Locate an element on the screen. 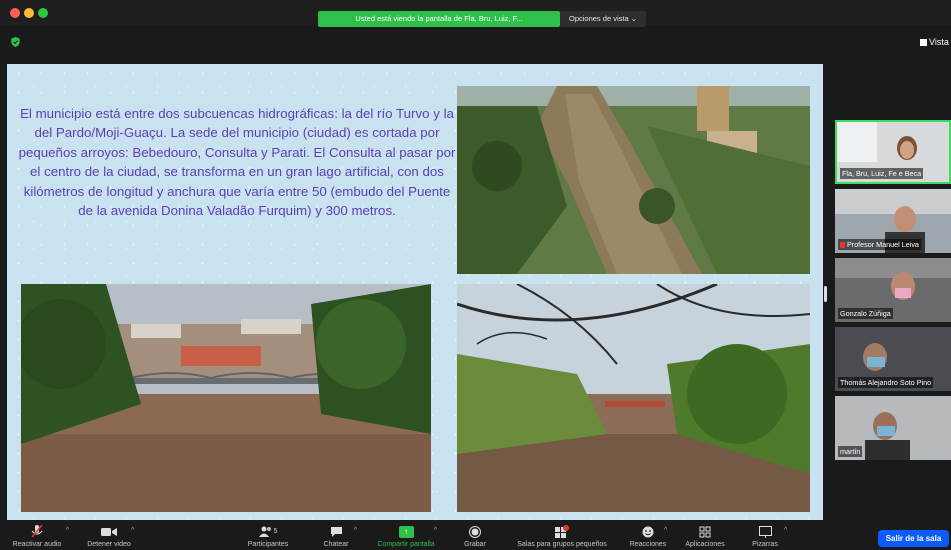  participant-tile: martín is located at coordinates (893, 428).